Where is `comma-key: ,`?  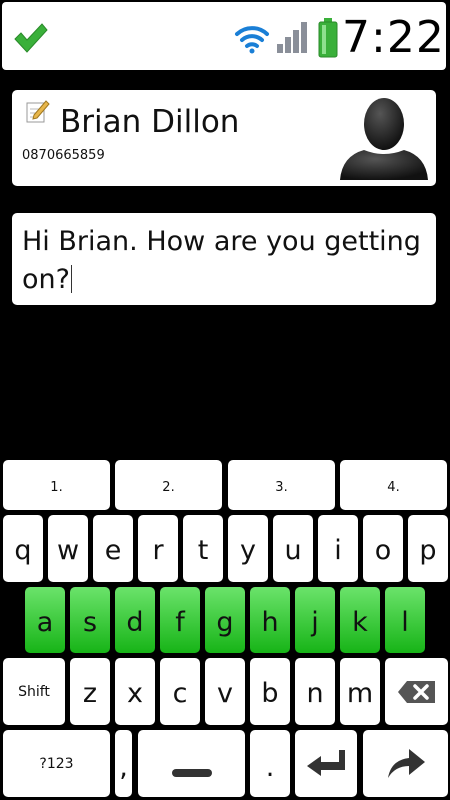 comma-key: , is located at coordinates (123, 763).